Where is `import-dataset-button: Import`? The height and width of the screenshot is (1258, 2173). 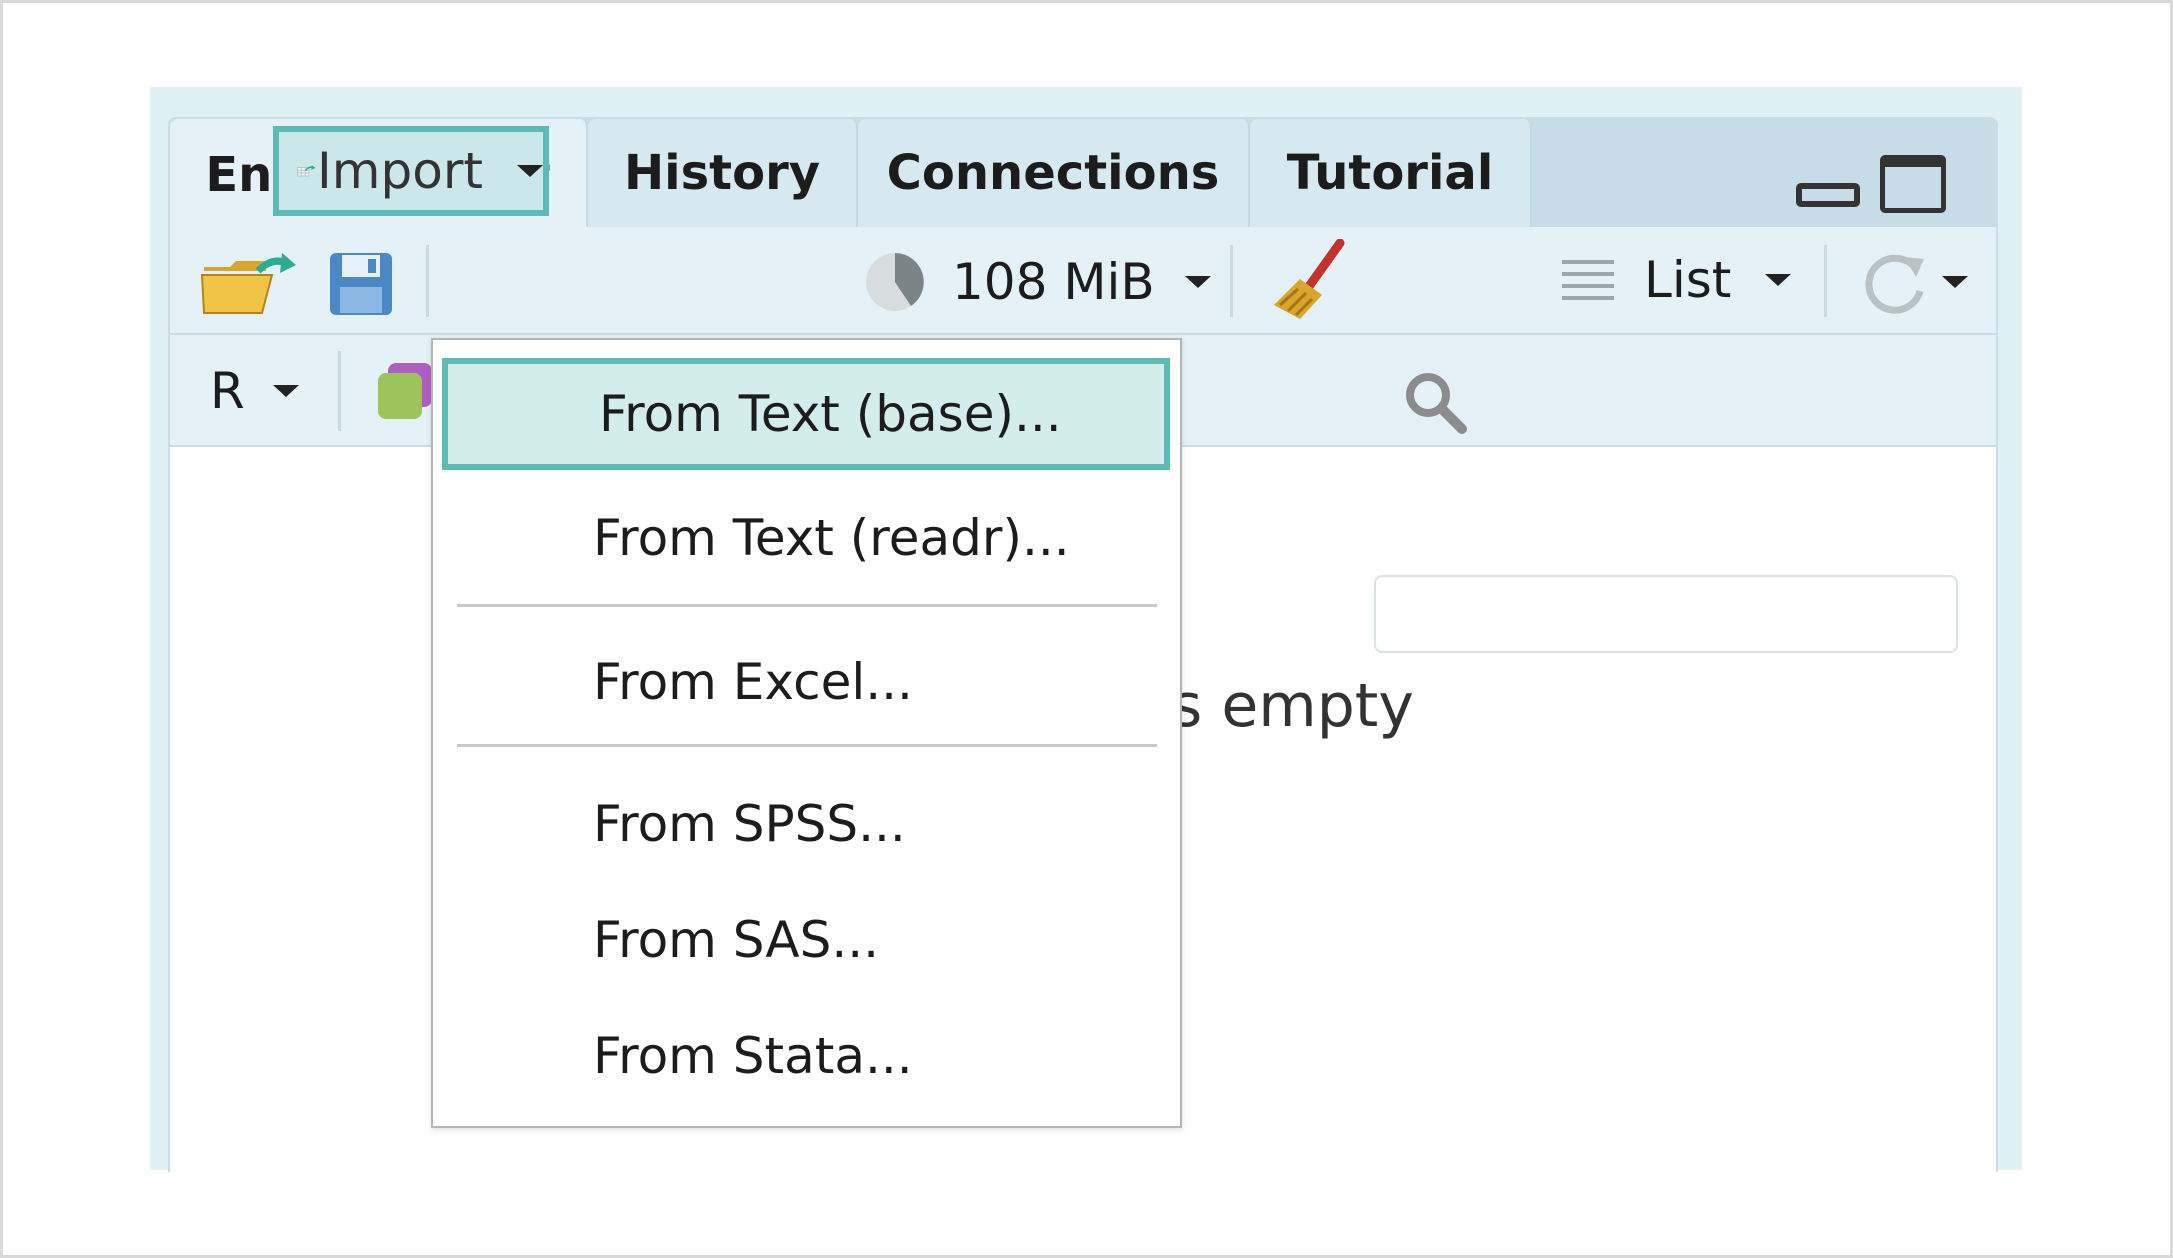 import-dataset-button: Import is located at coordinates (411, 171).